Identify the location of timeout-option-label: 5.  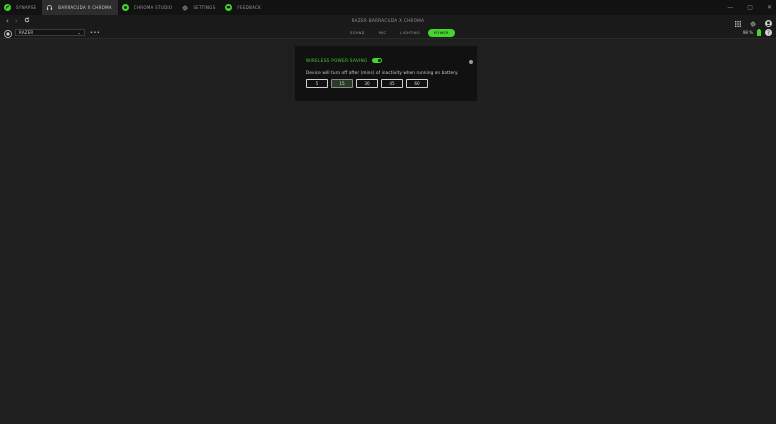
(317, 83).